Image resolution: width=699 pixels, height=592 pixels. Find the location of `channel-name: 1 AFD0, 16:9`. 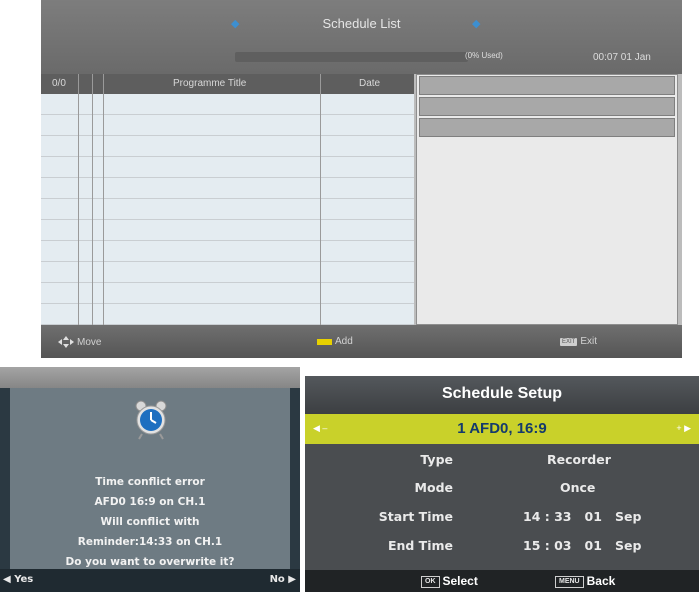

channel-name: 1 AFD0, 16:9 is located at coordinates (502, 428).